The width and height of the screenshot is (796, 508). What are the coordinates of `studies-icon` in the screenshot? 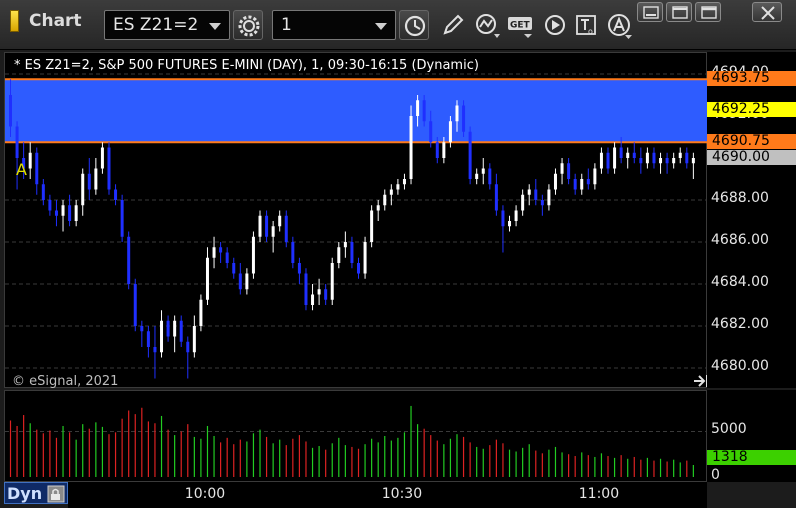 It's located at (488, 26).